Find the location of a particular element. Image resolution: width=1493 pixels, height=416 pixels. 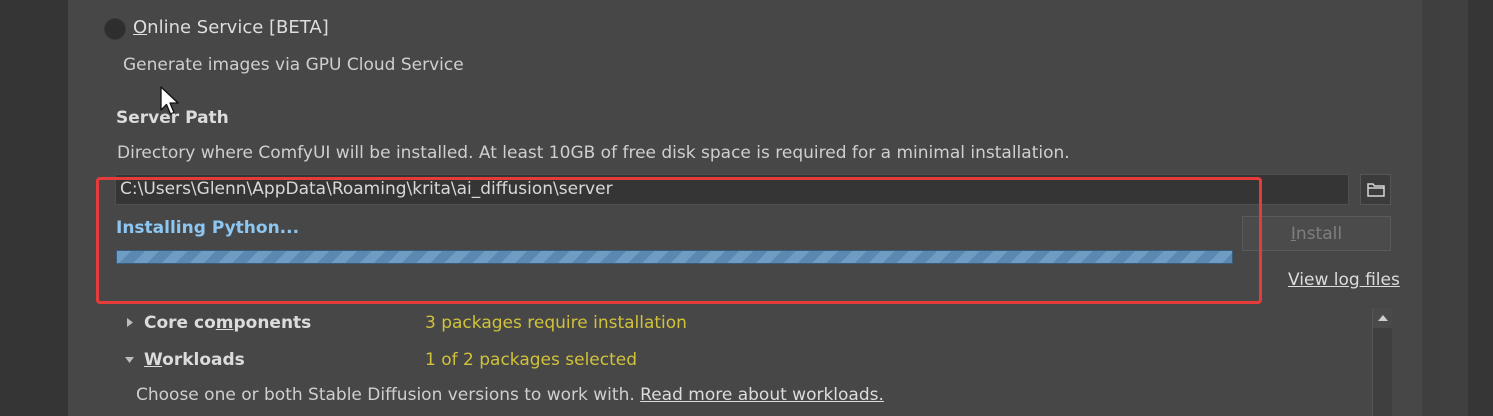

scroll-up-arrow-icon is located at coordinates (1382, 318).